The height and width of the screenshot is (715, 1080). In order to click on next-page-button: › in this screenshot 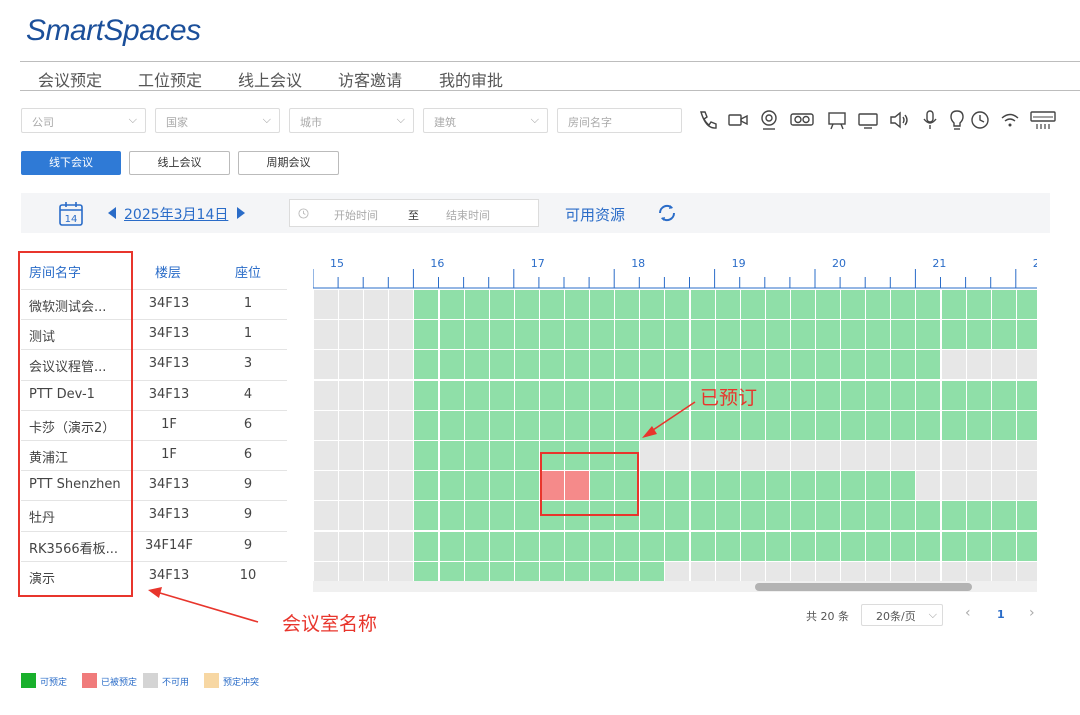, I will do `click(1032, 613)`.